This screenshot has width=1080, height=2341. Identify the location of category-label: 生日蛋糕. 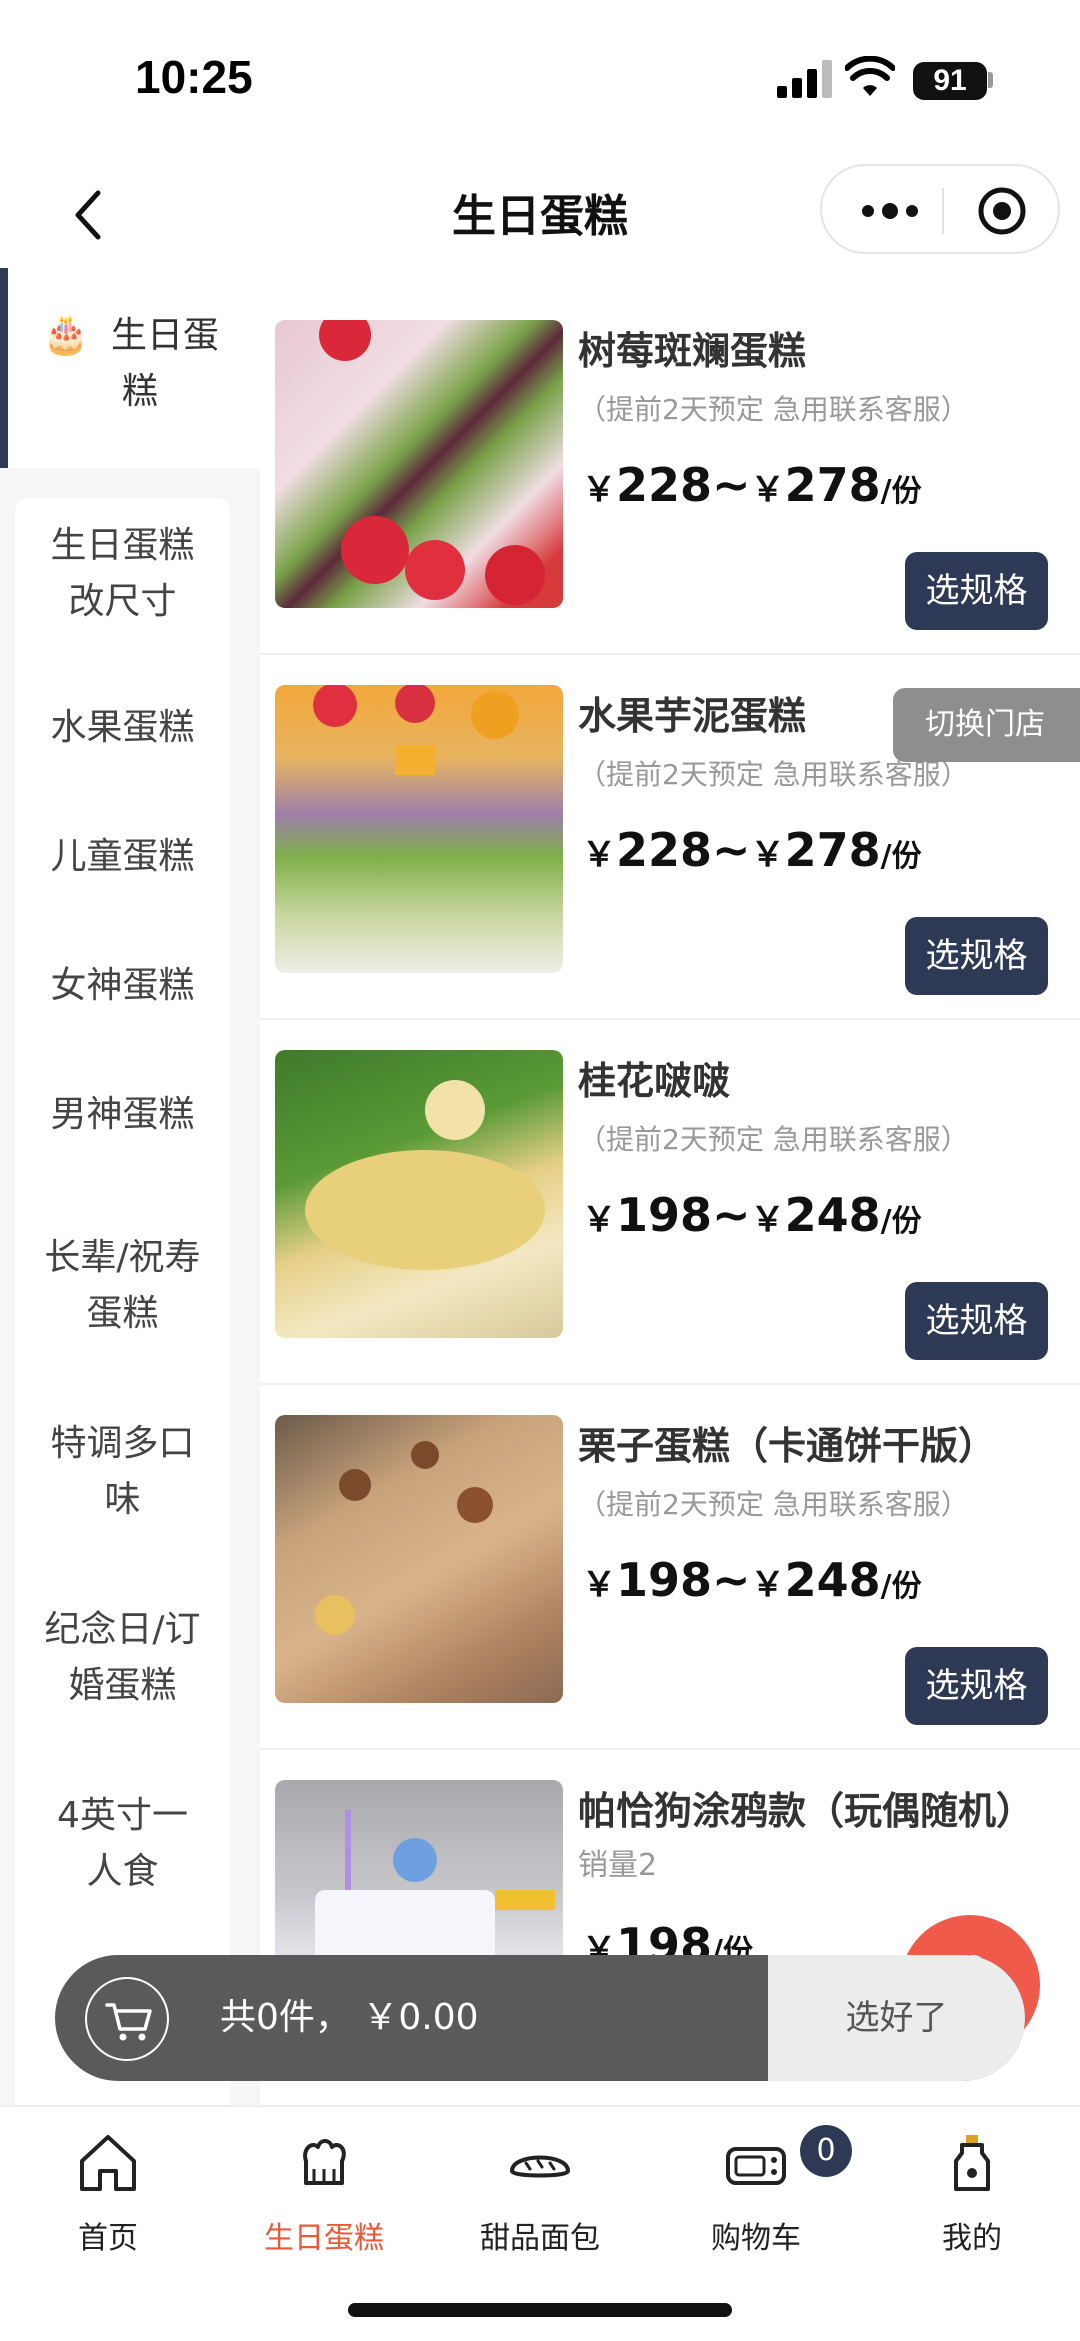
(122, 545).